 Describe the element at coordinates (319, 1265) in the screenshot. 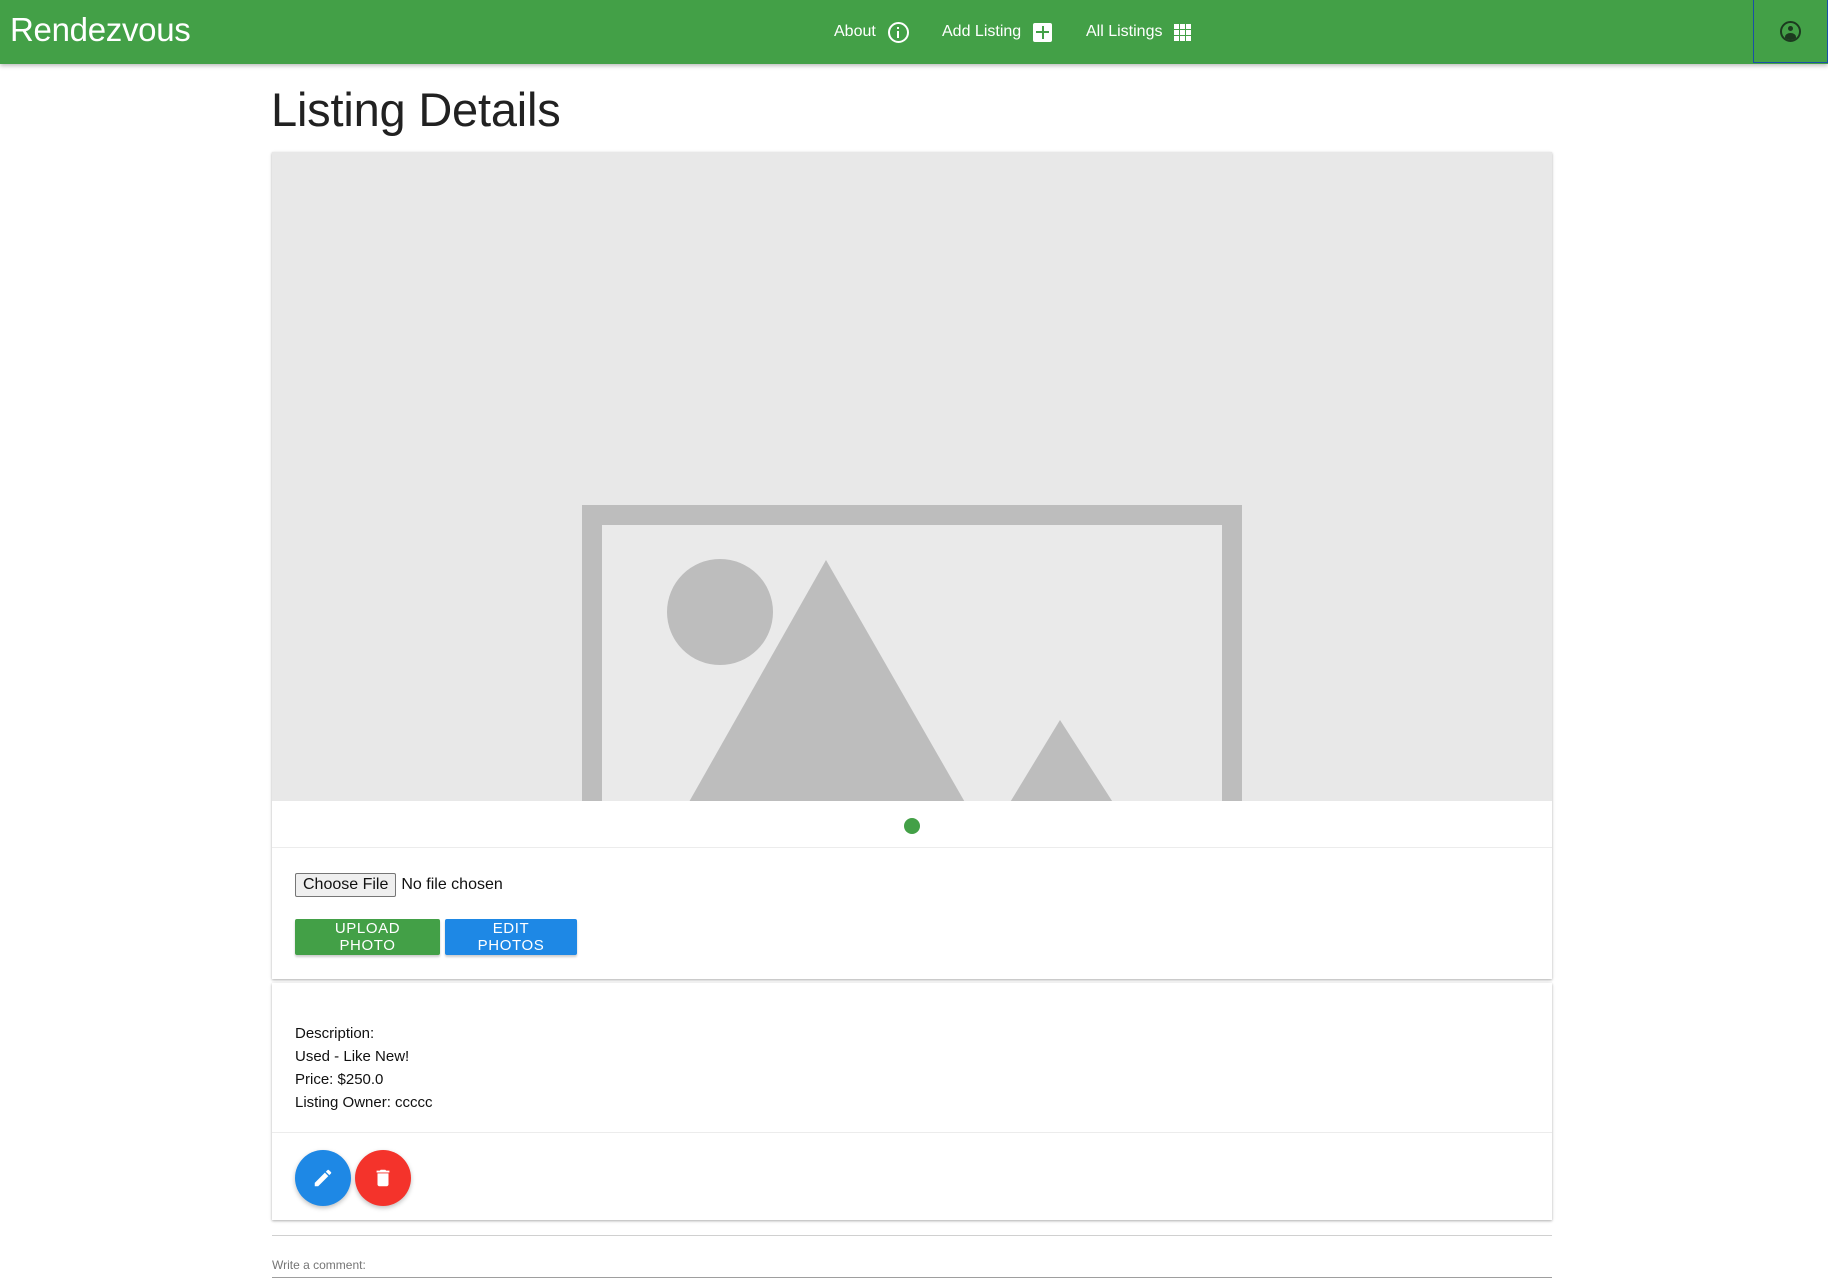

I see `comment-label: Write a comment:` at that location.